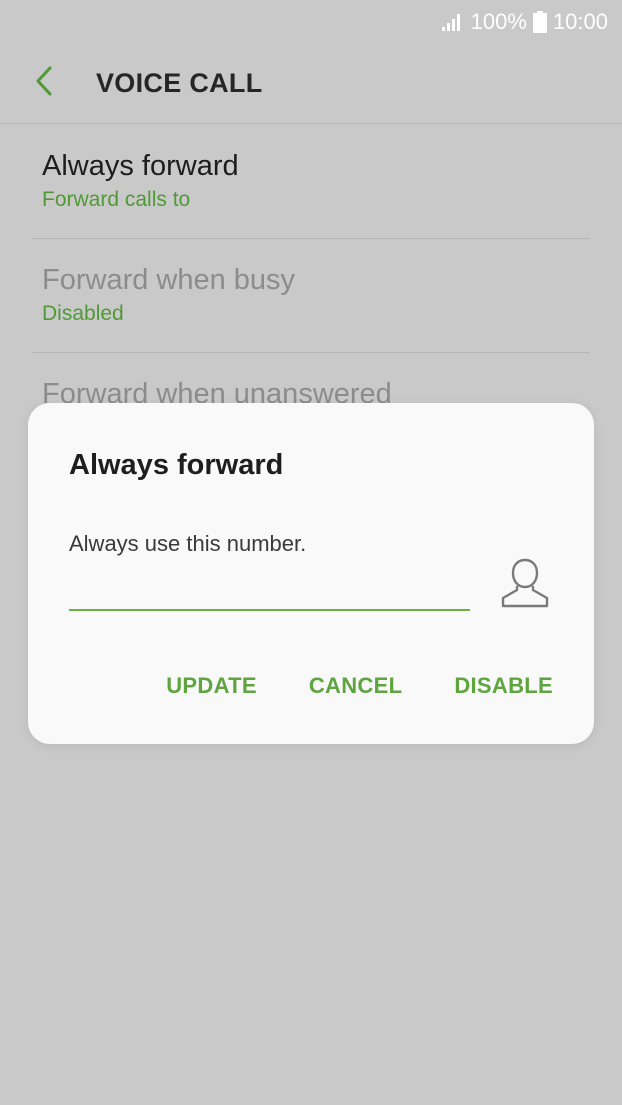  I want to click on setting-title: Always forward, so click(140, 166).